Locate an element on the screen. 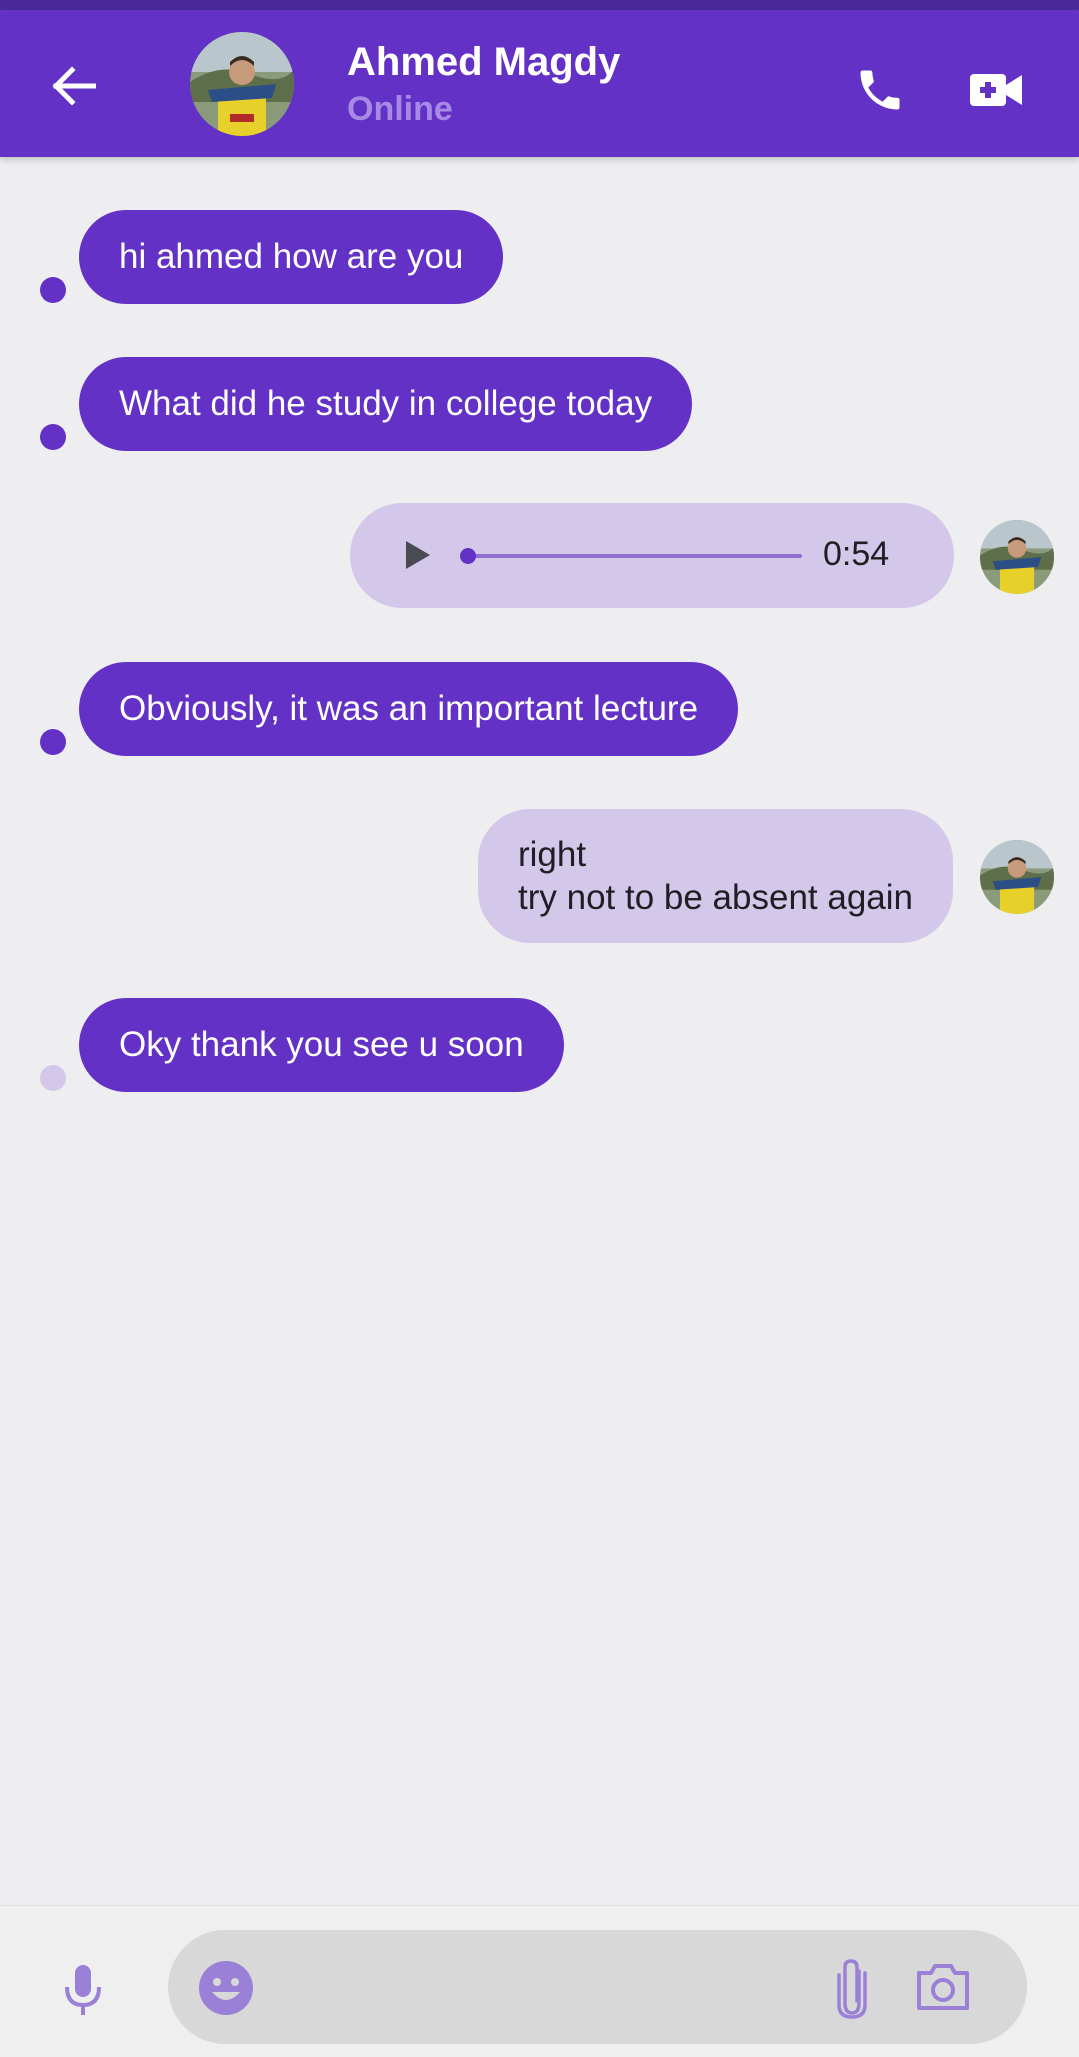  incoming-message: Obviously, it was an important lecture is located at coordinates (409, 709).